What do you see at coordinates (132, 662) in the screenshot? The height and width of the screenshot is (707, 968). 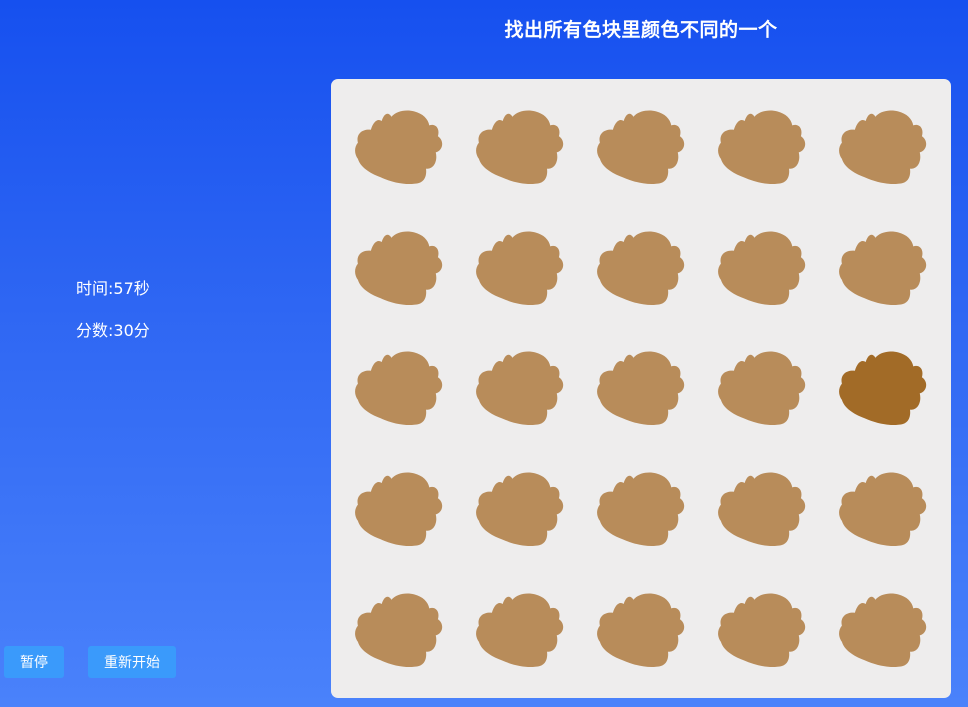 I see `restart-button: 重新开始` at bounding box center [132, 662].